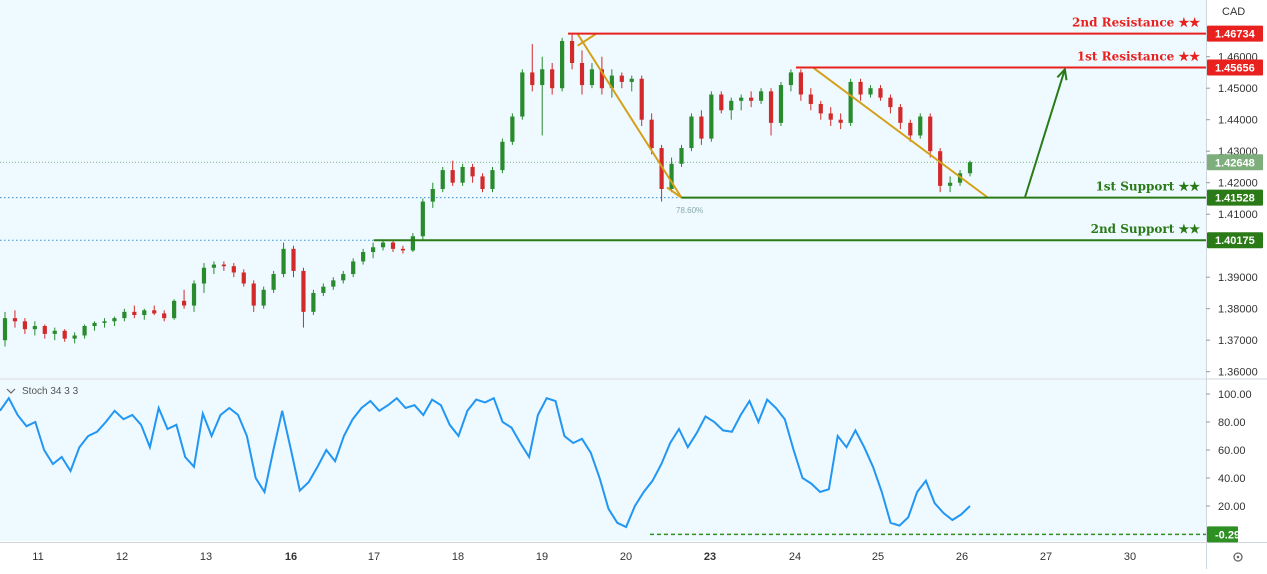 This screenshot has height=574, width=1267. What do you see at coordinates (458, 557) in the screenshot?
I see `time-axis-tick-label: 18` at bounding box center [458, 557].